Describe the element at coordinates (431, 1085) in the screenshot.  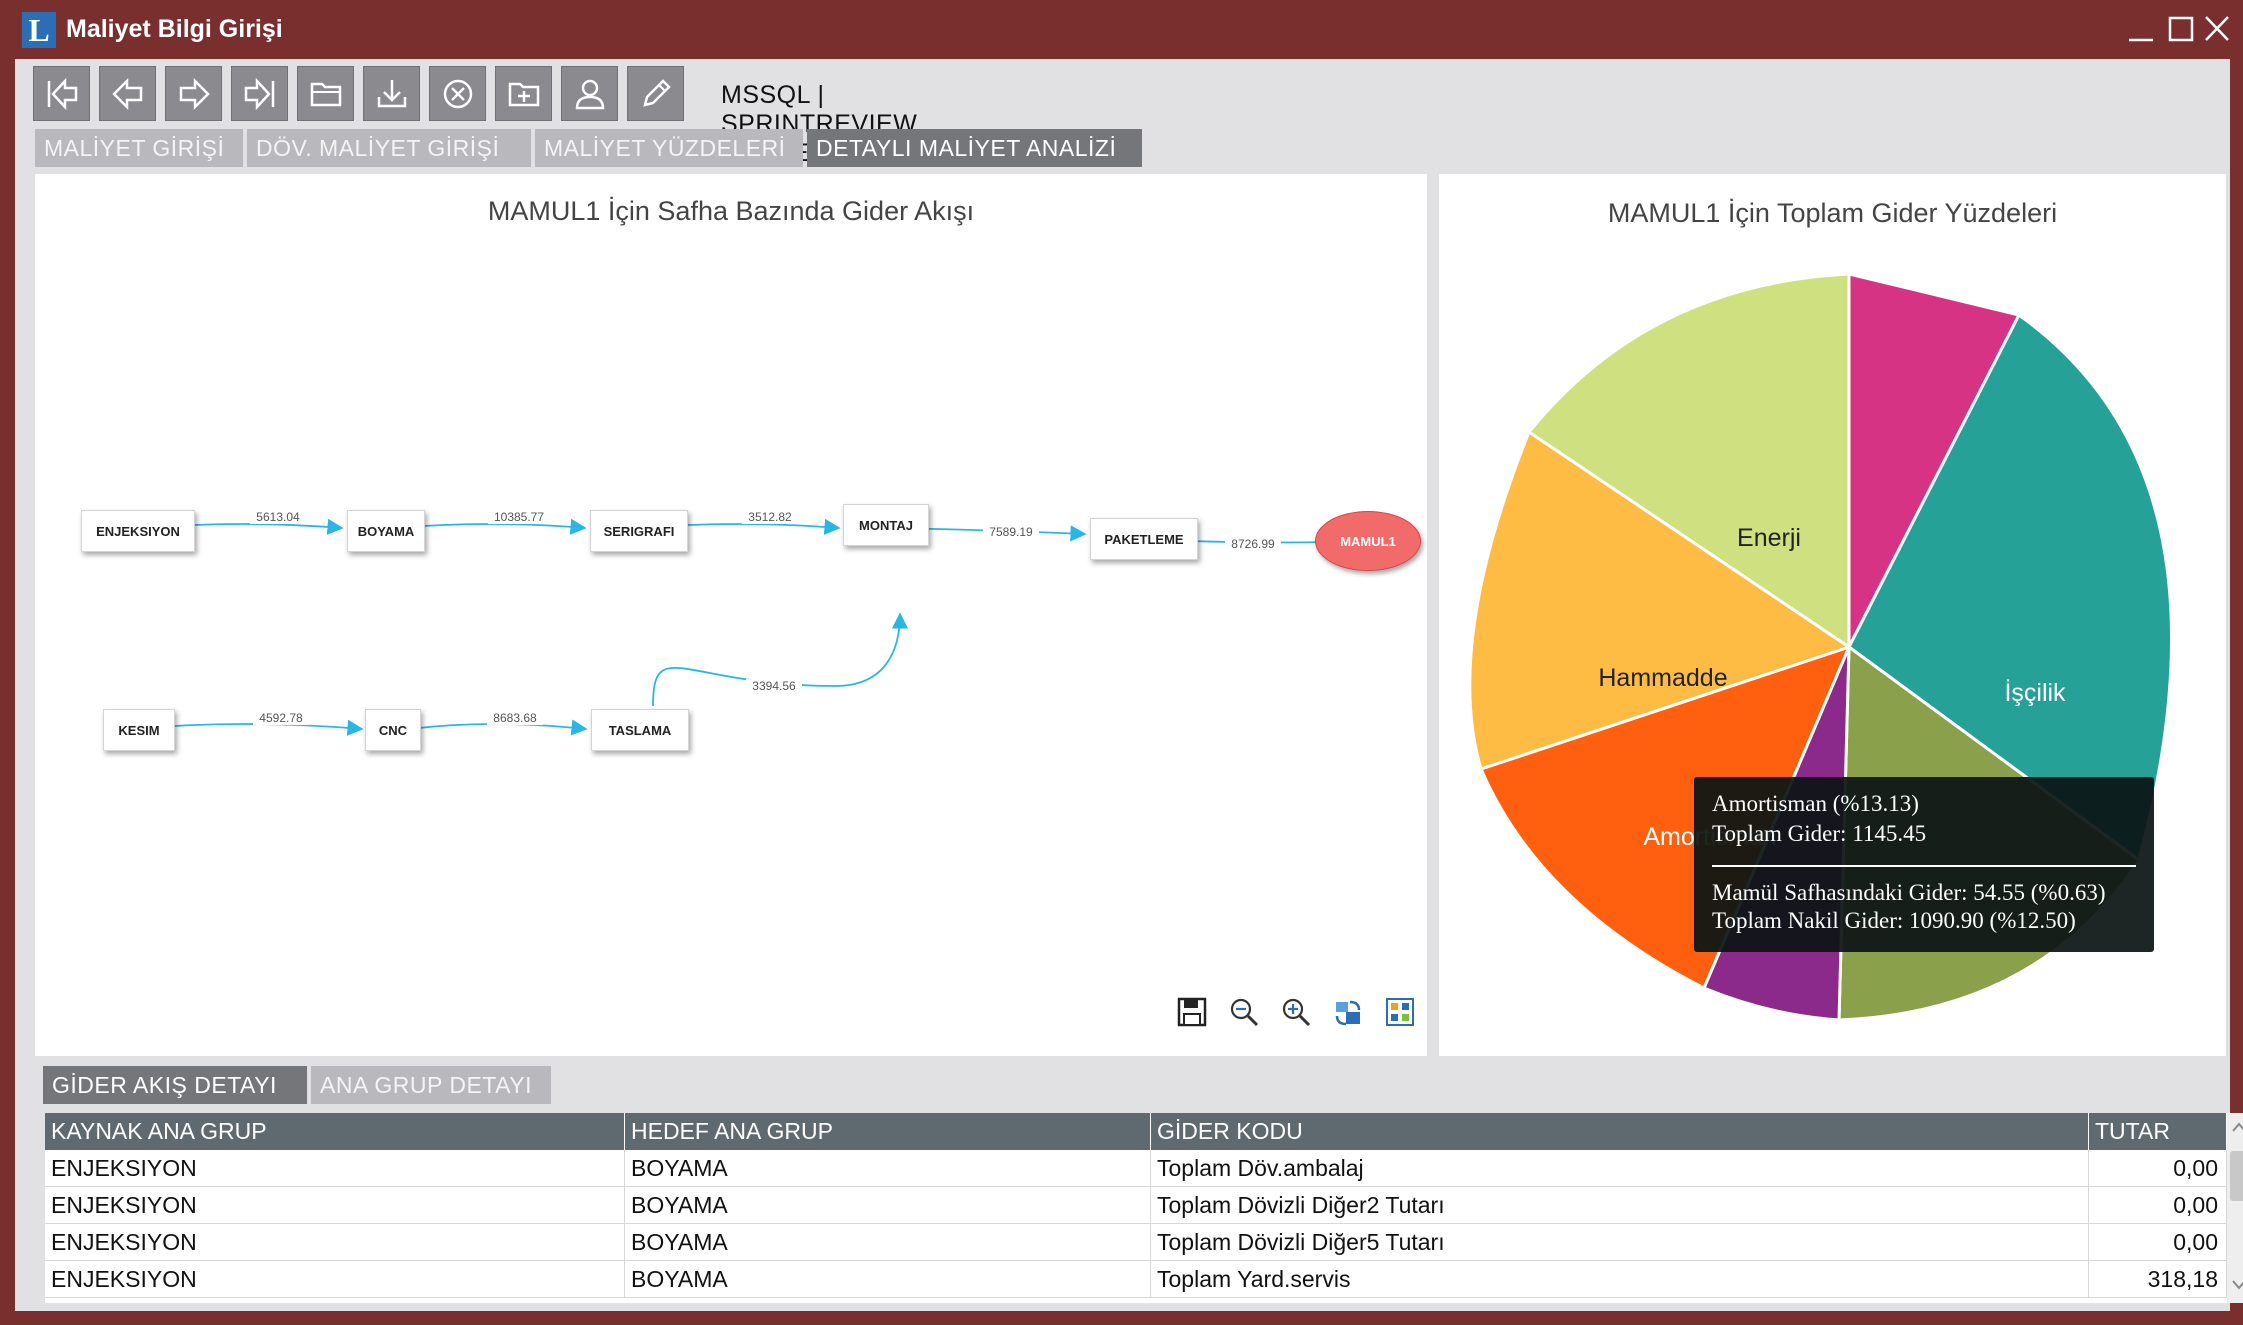
I see `tab-ana-grup-detayi: ANA GRUP DETAYI` at that location.